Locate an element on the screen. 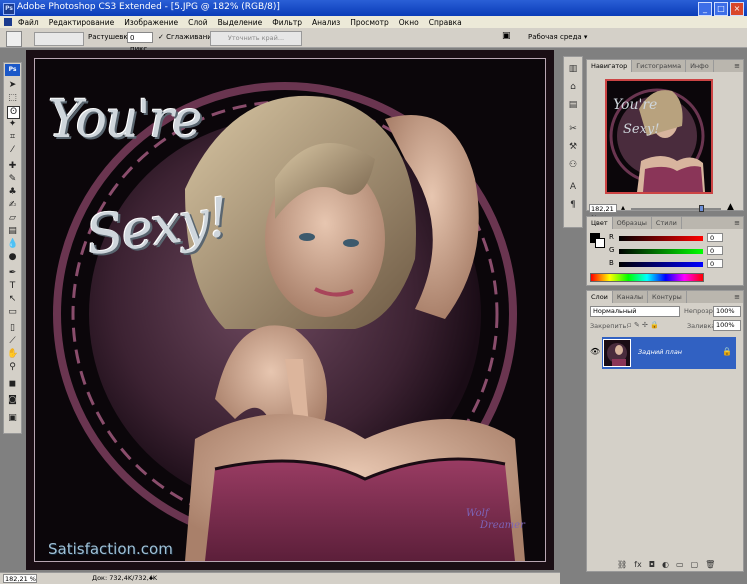  green-slider is located at coordinates (661, 251).